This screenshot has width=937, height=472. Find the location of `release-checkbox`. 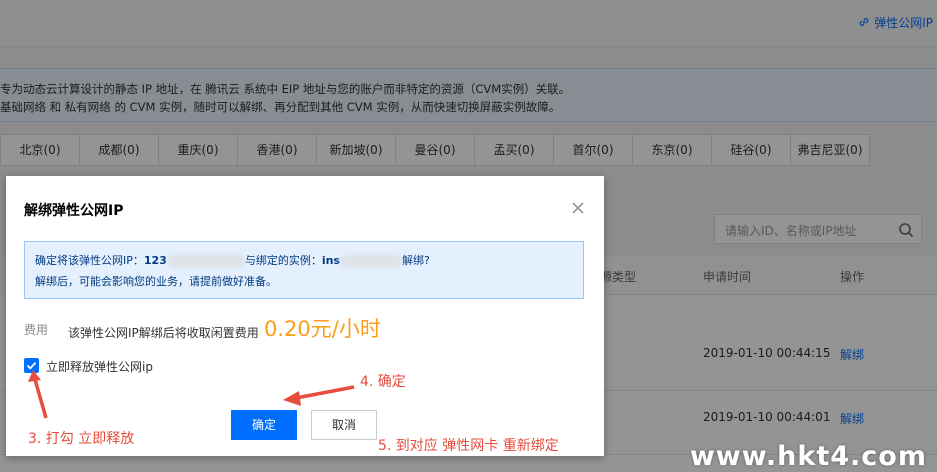

release-checkbox is located at coordinates (31, 365).